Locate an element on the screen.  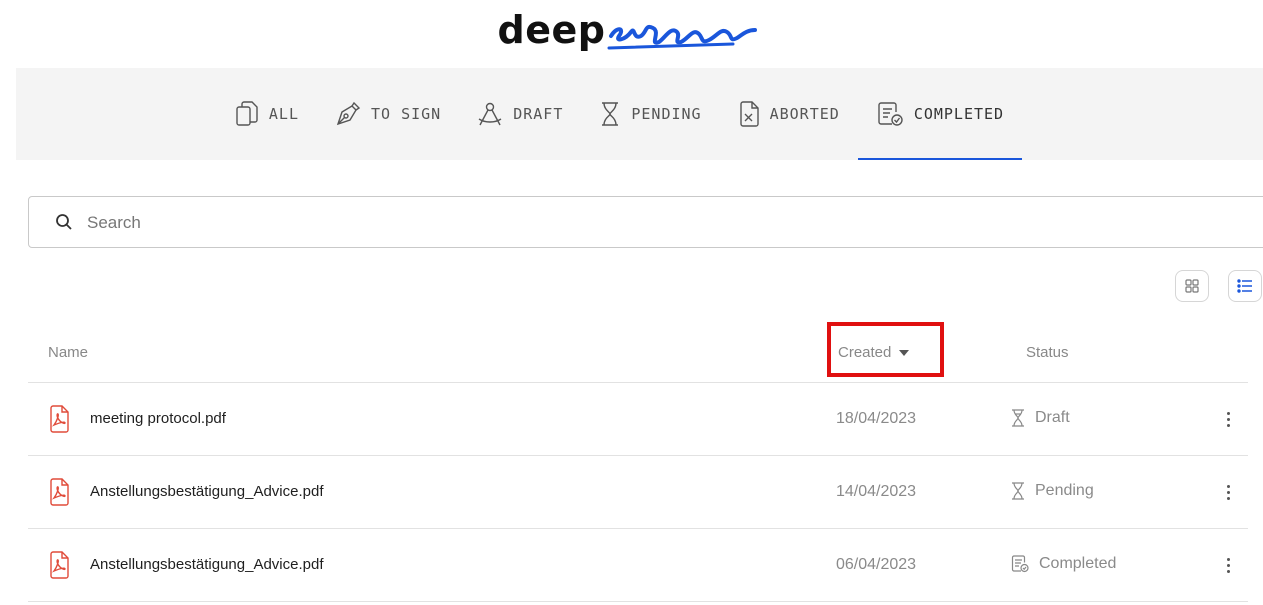
status-label: Draft is located at coordinates (1052, 417).